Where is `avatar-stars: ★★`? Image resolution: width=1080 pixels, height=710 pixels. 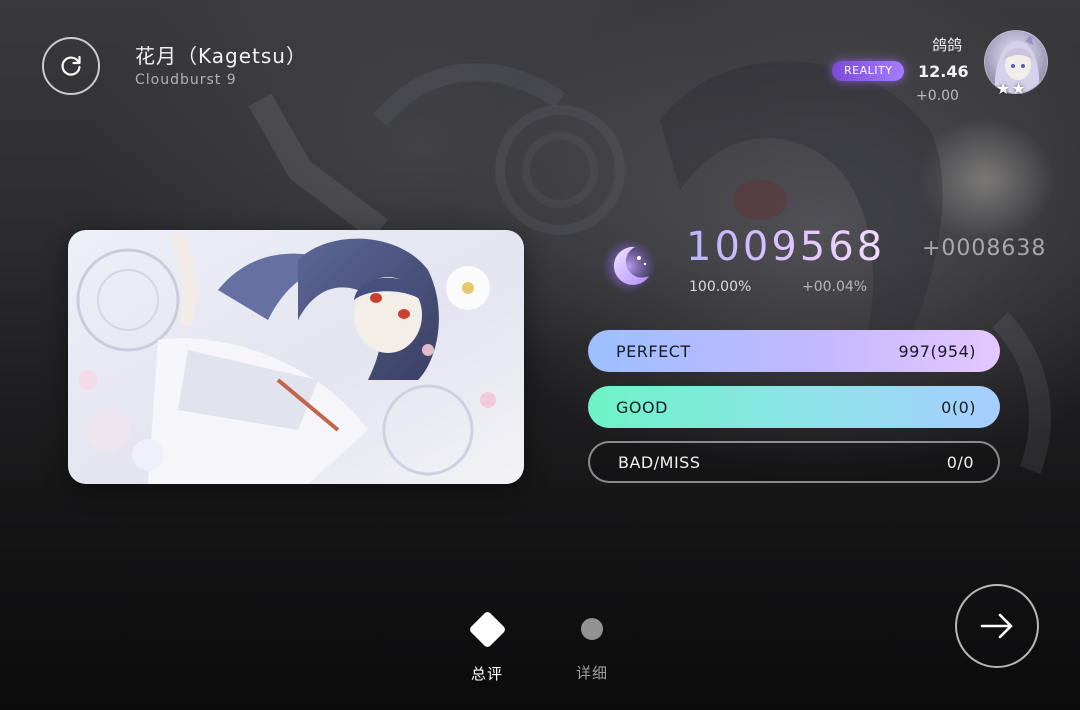 avatar-stars: ★★ is located at coordinates (1011, 88).